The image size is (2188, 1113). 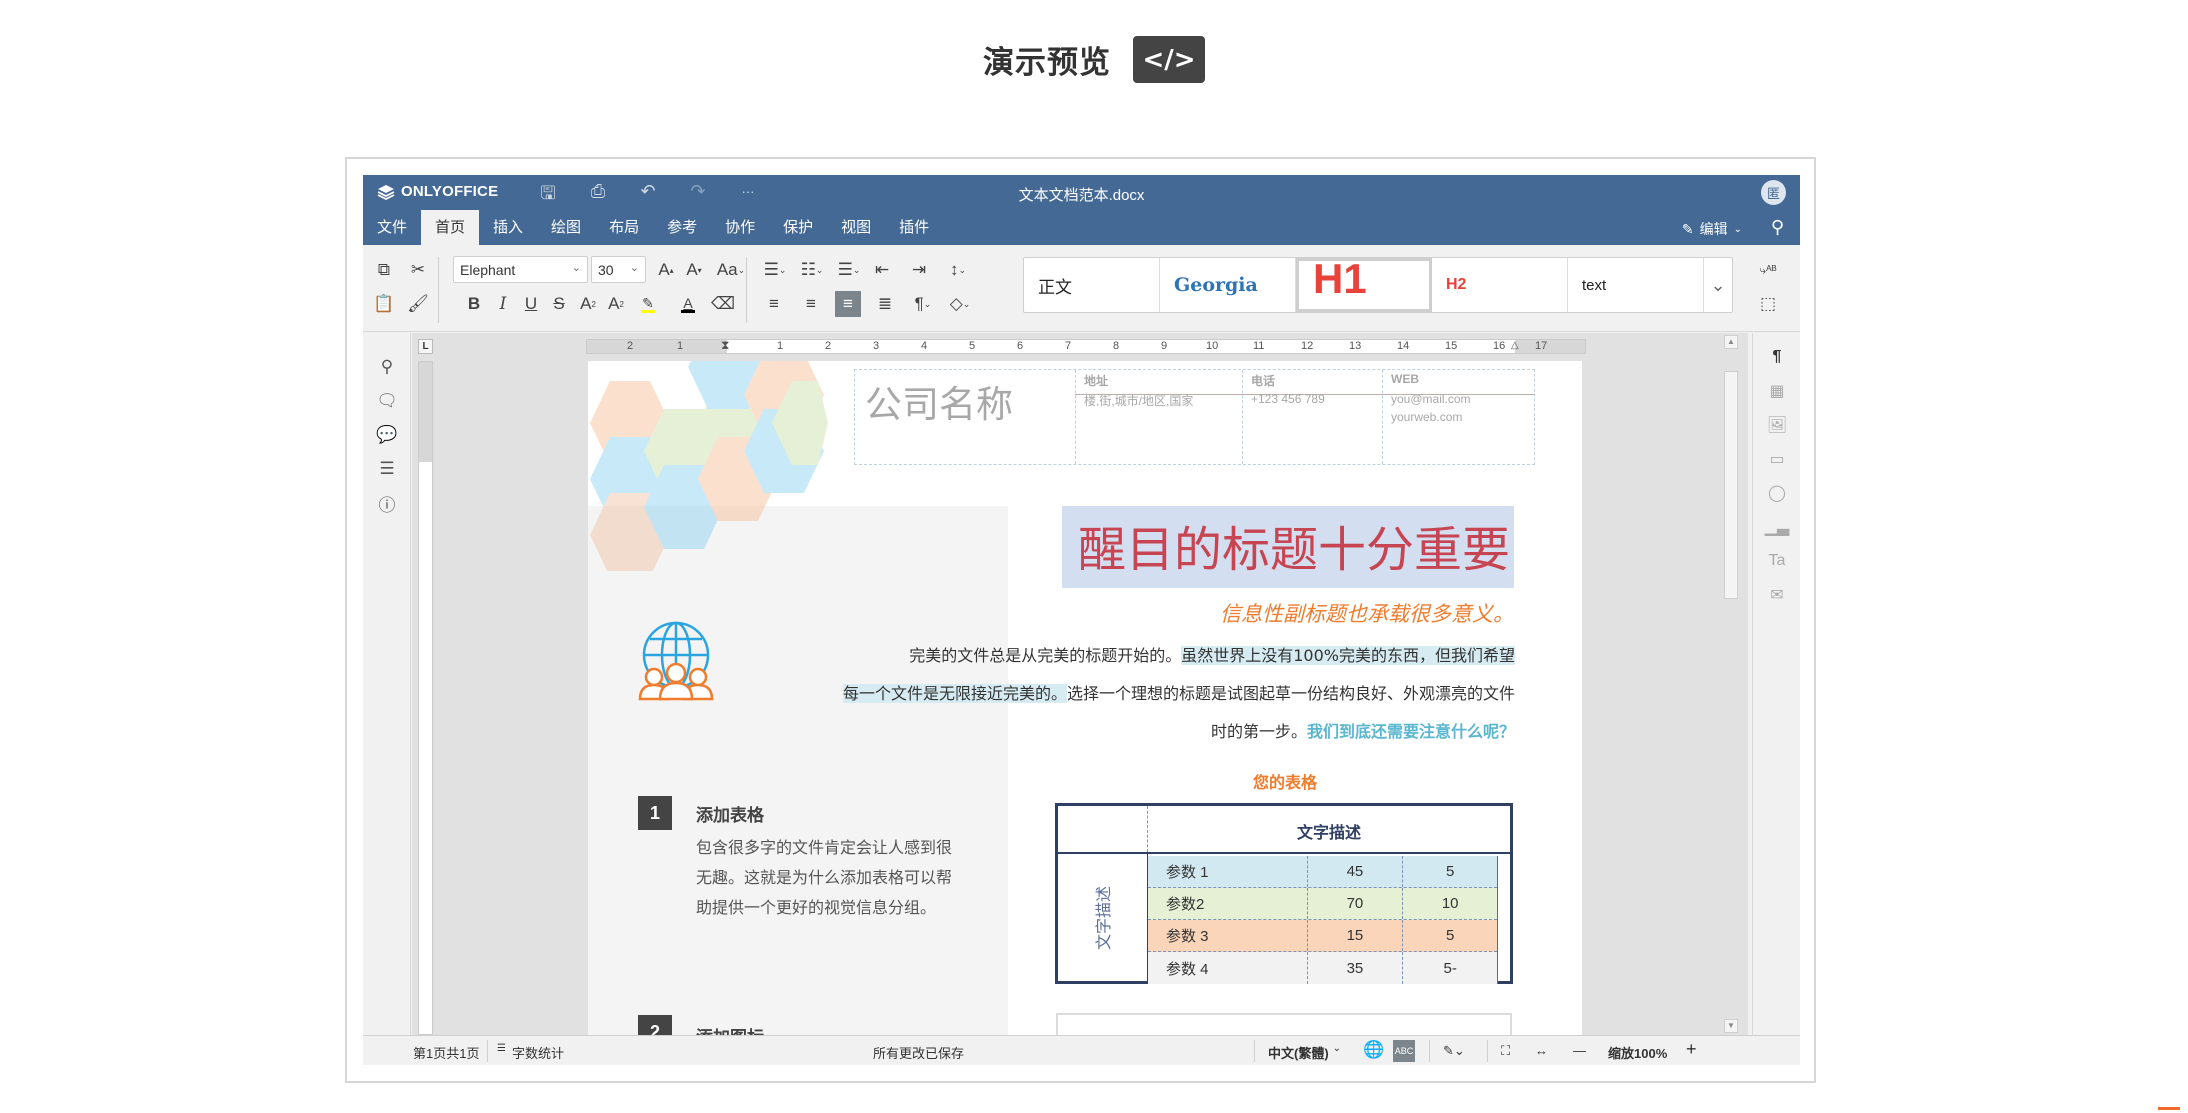 I want to click on multilevel-list-icon: ☰ ⌄, so click(x=849, y=270).